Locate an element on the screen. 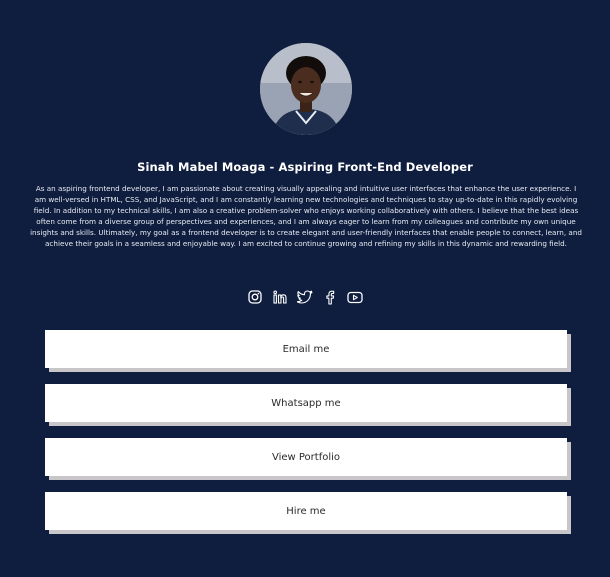 Image resolution: width=610 pixels, height=577 pixels. instagram-icon is located at coordinates (255, 297).